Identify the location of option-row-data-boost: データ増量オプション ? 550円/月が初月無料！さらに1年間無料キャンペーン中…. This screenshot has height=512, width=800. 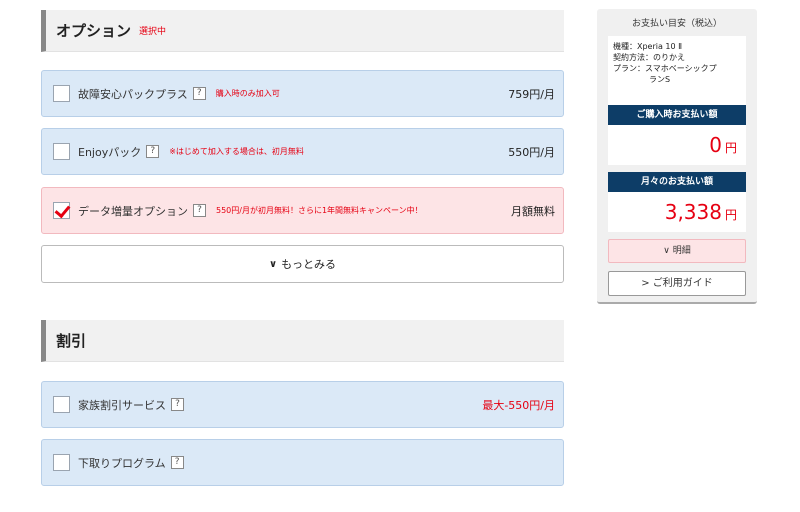
(302, 210).